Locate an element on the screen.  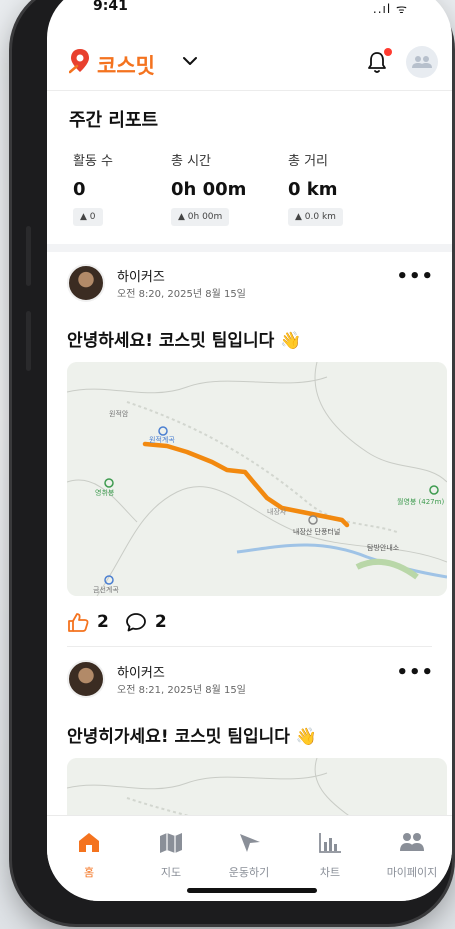
header-divider is located at coordinates (249, 90).